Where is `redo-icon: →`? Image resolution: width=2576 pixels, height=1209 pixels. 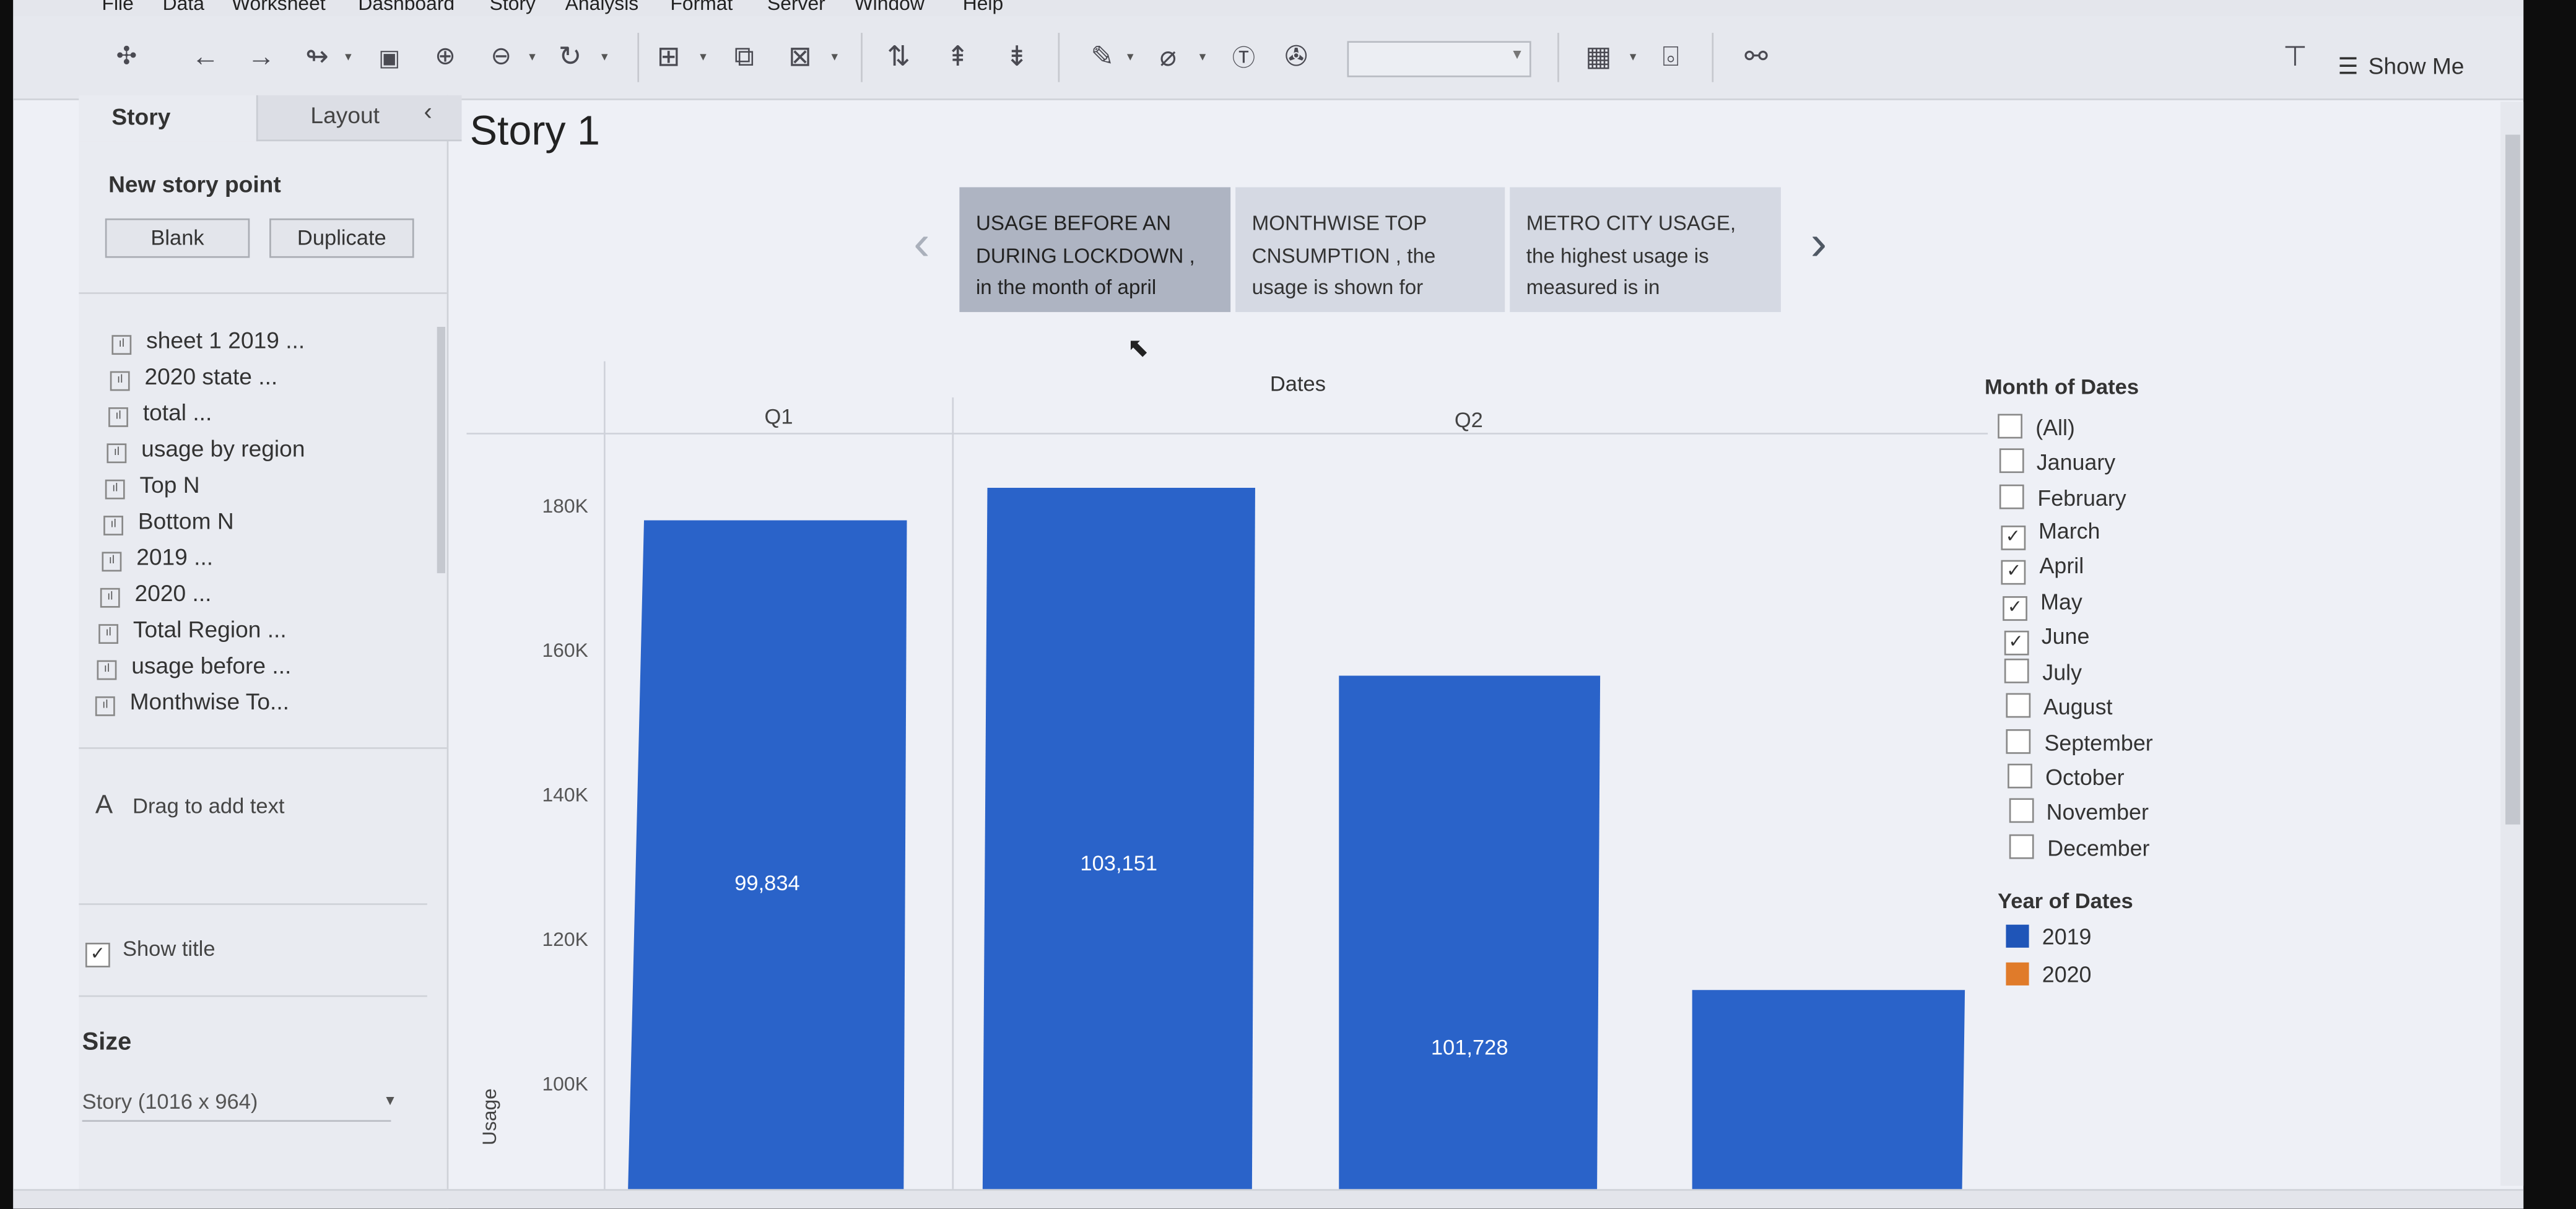
redo-icon: → is located at coordinates (261, 58).